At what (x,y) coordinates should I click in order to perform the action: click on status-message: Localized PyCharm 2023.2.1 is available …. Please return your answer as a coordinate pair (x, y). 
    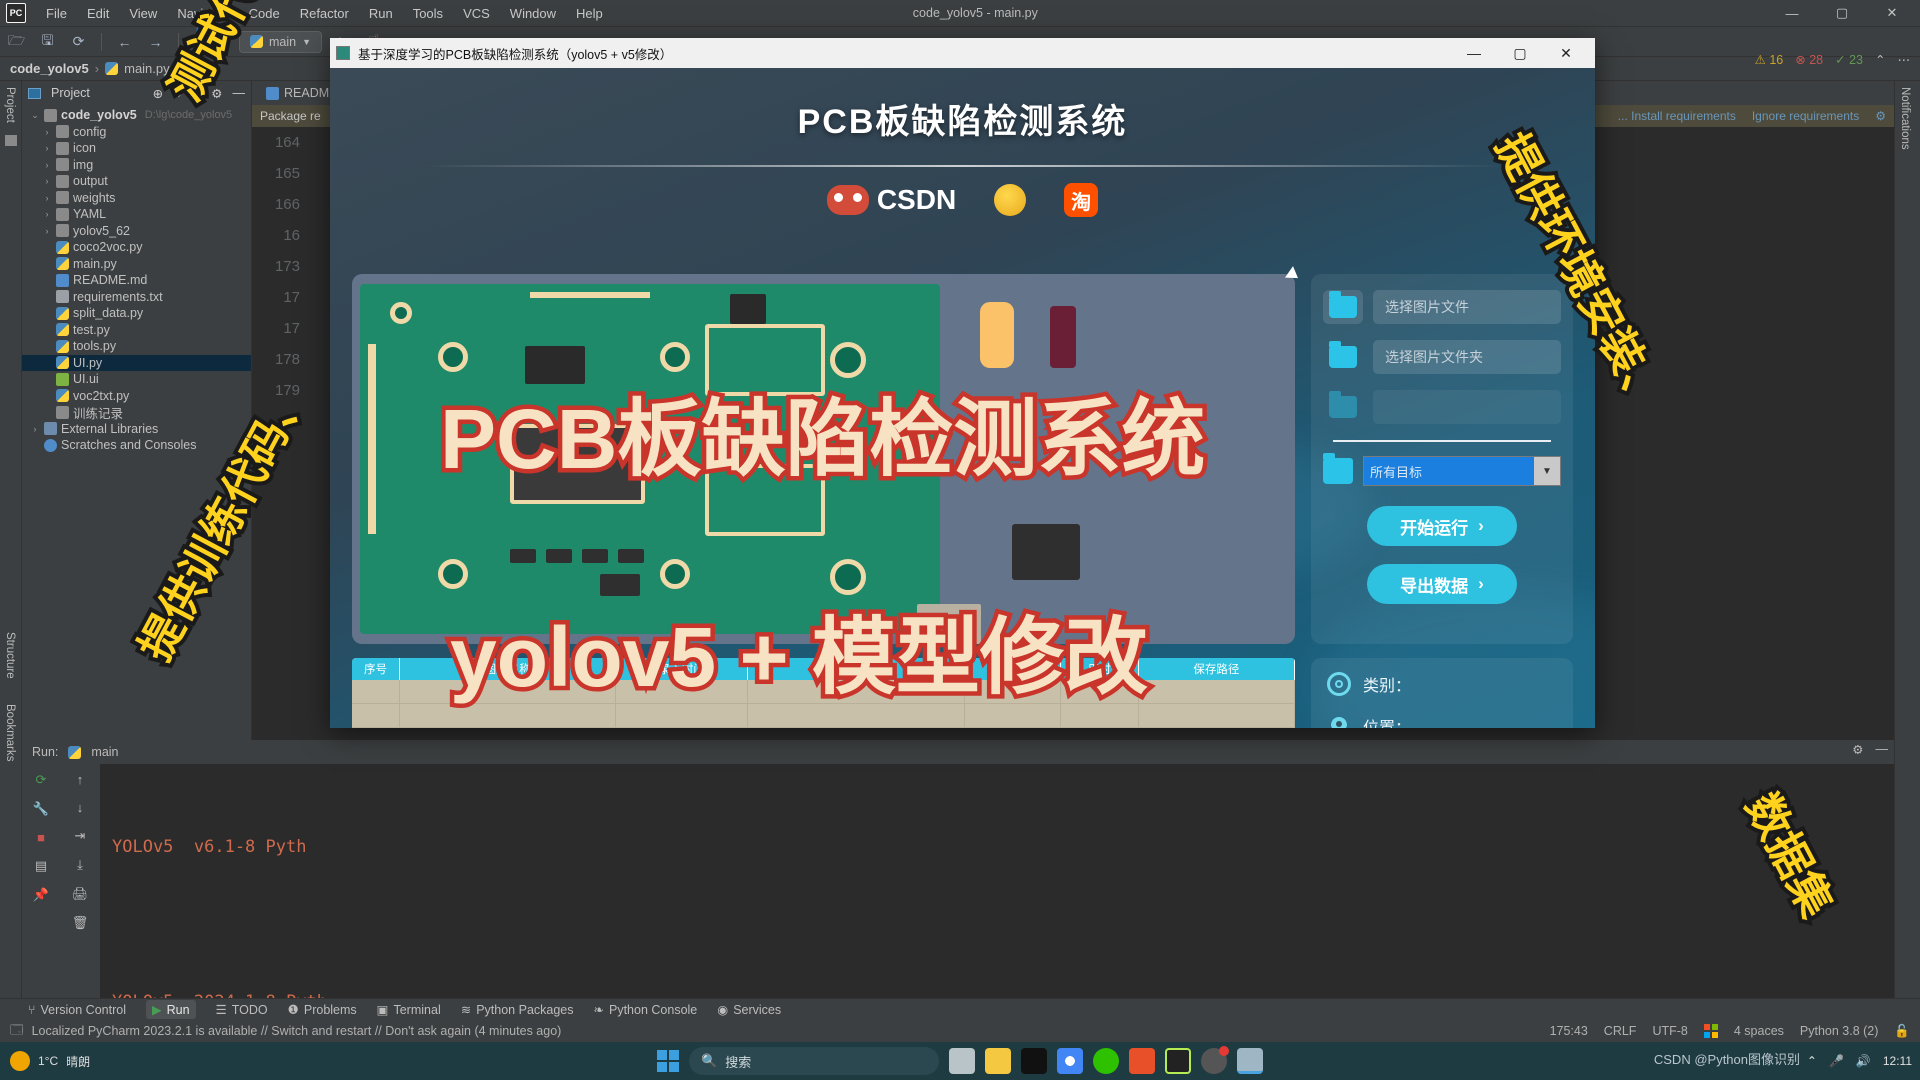
    Looking at the image, I should click on (297, 1031).